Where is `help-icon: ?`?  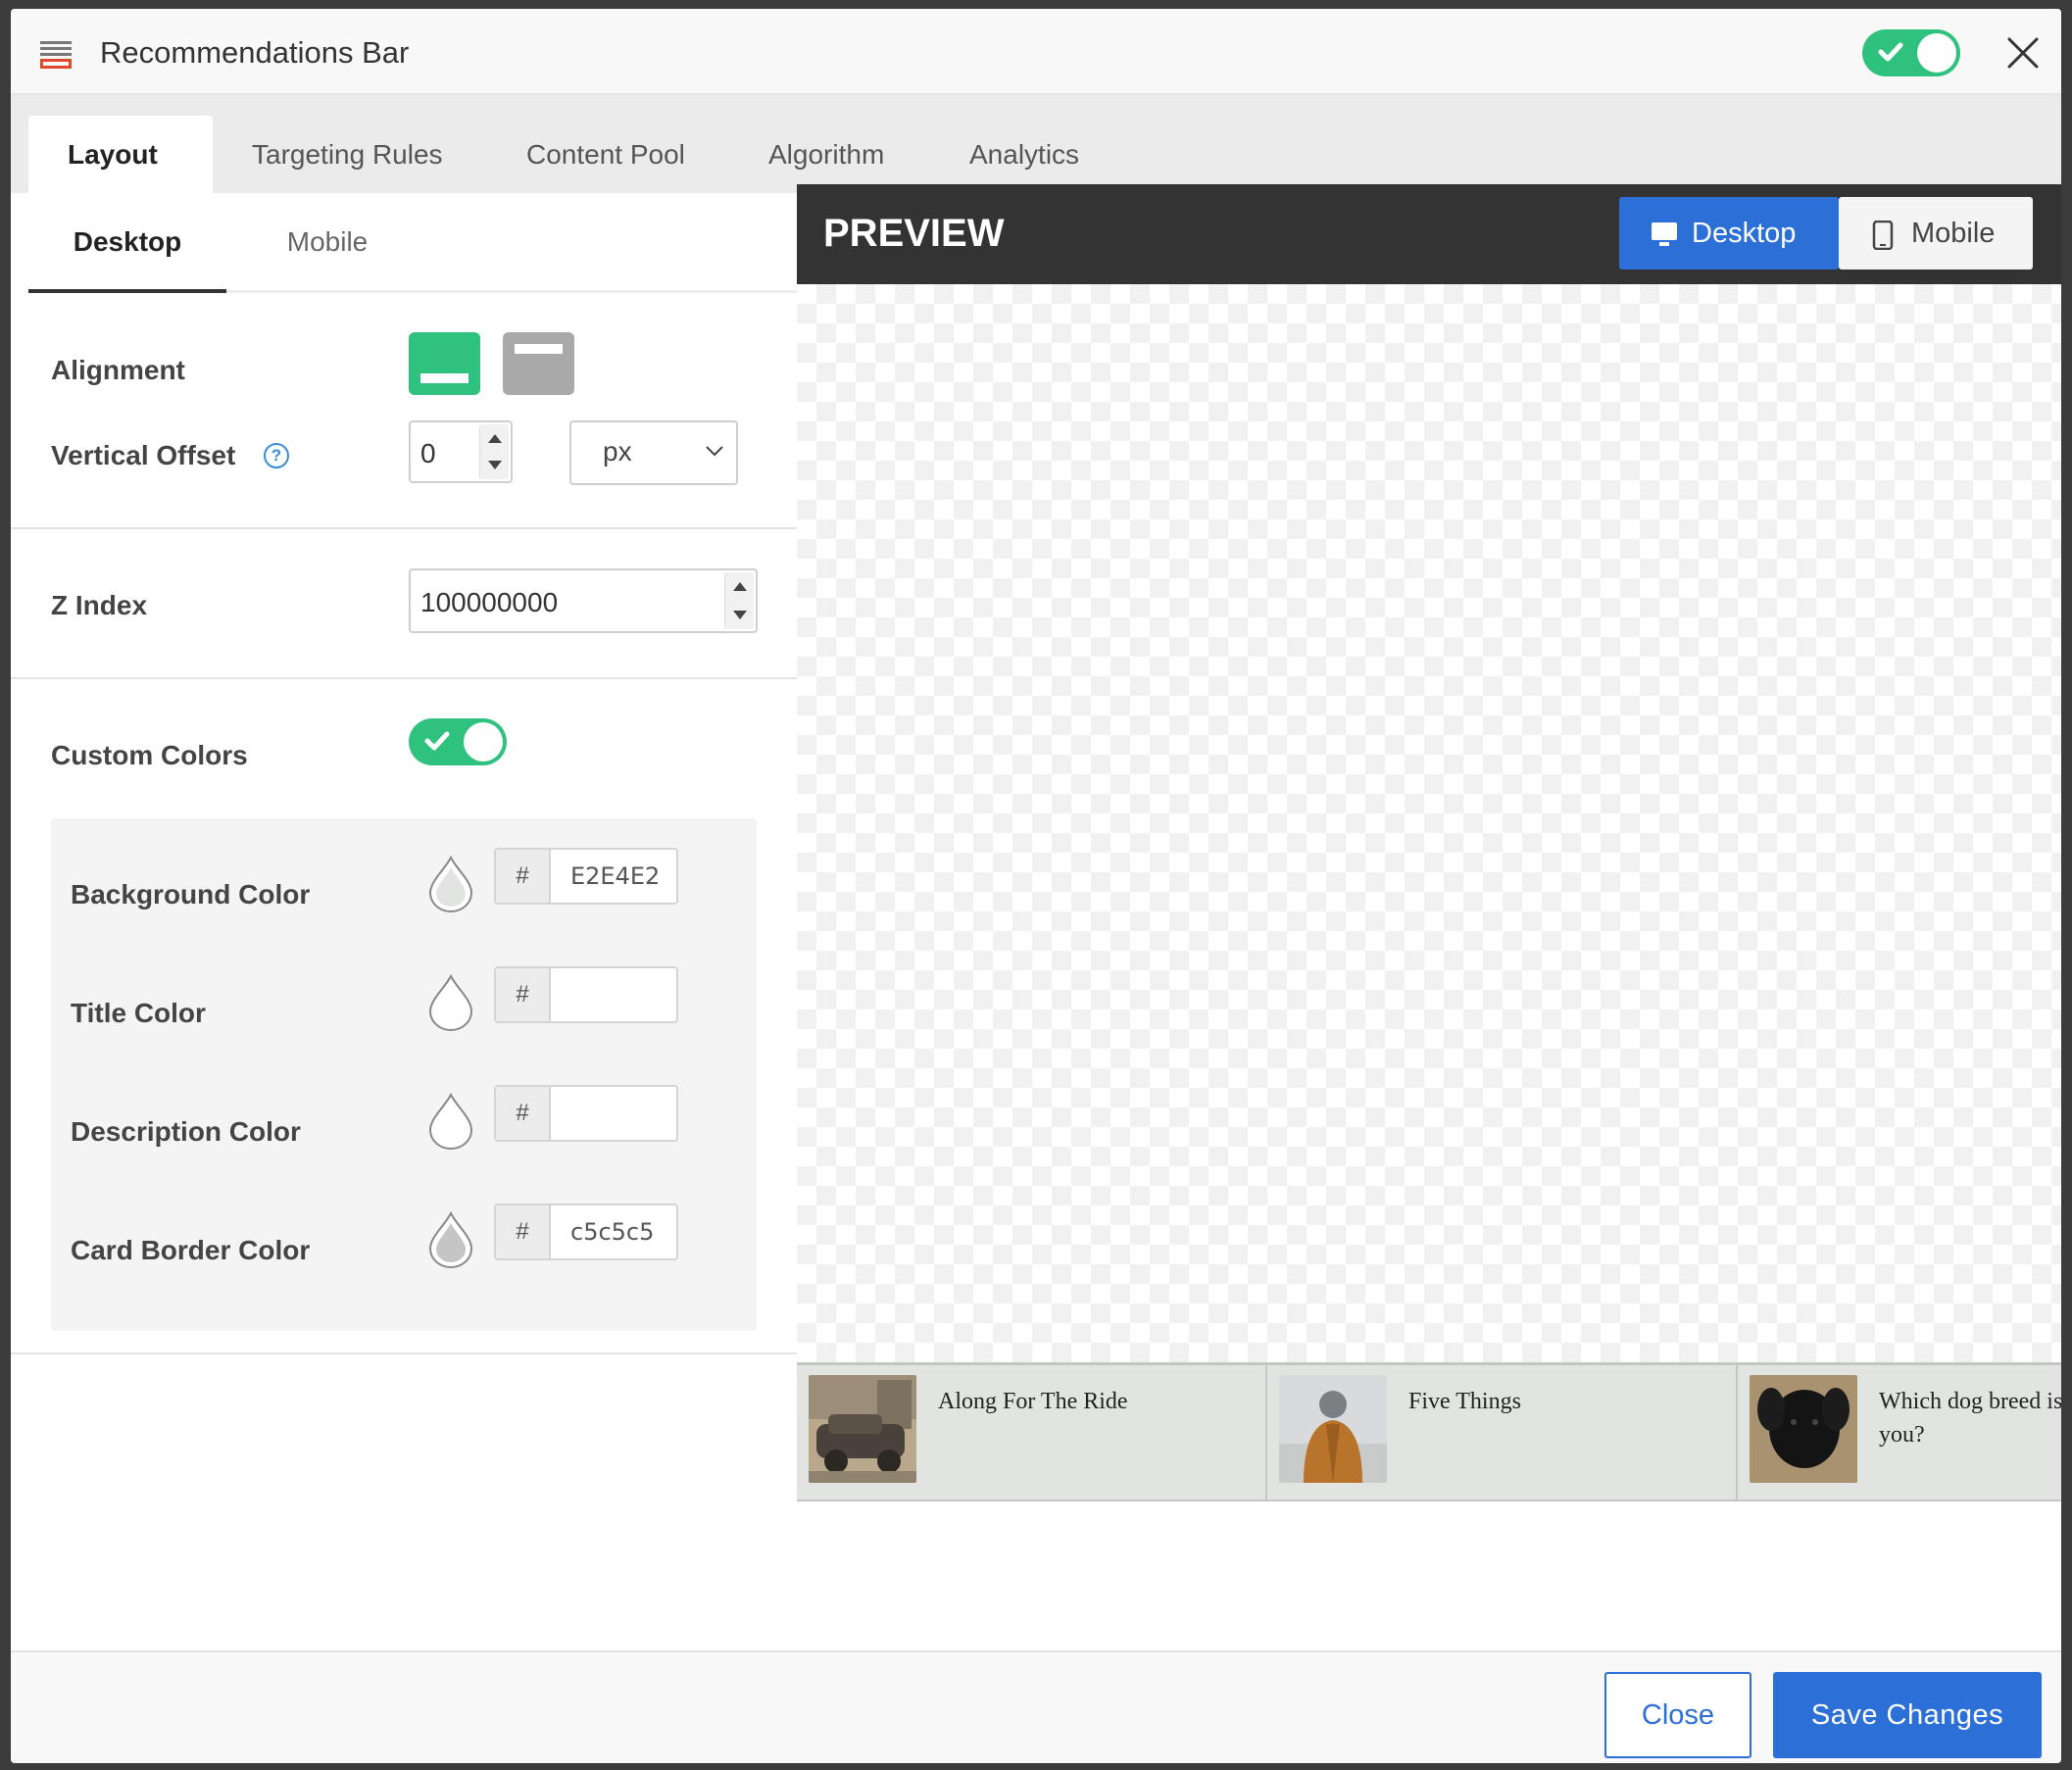
help-icon: ? is located at coordinates (276, 455).